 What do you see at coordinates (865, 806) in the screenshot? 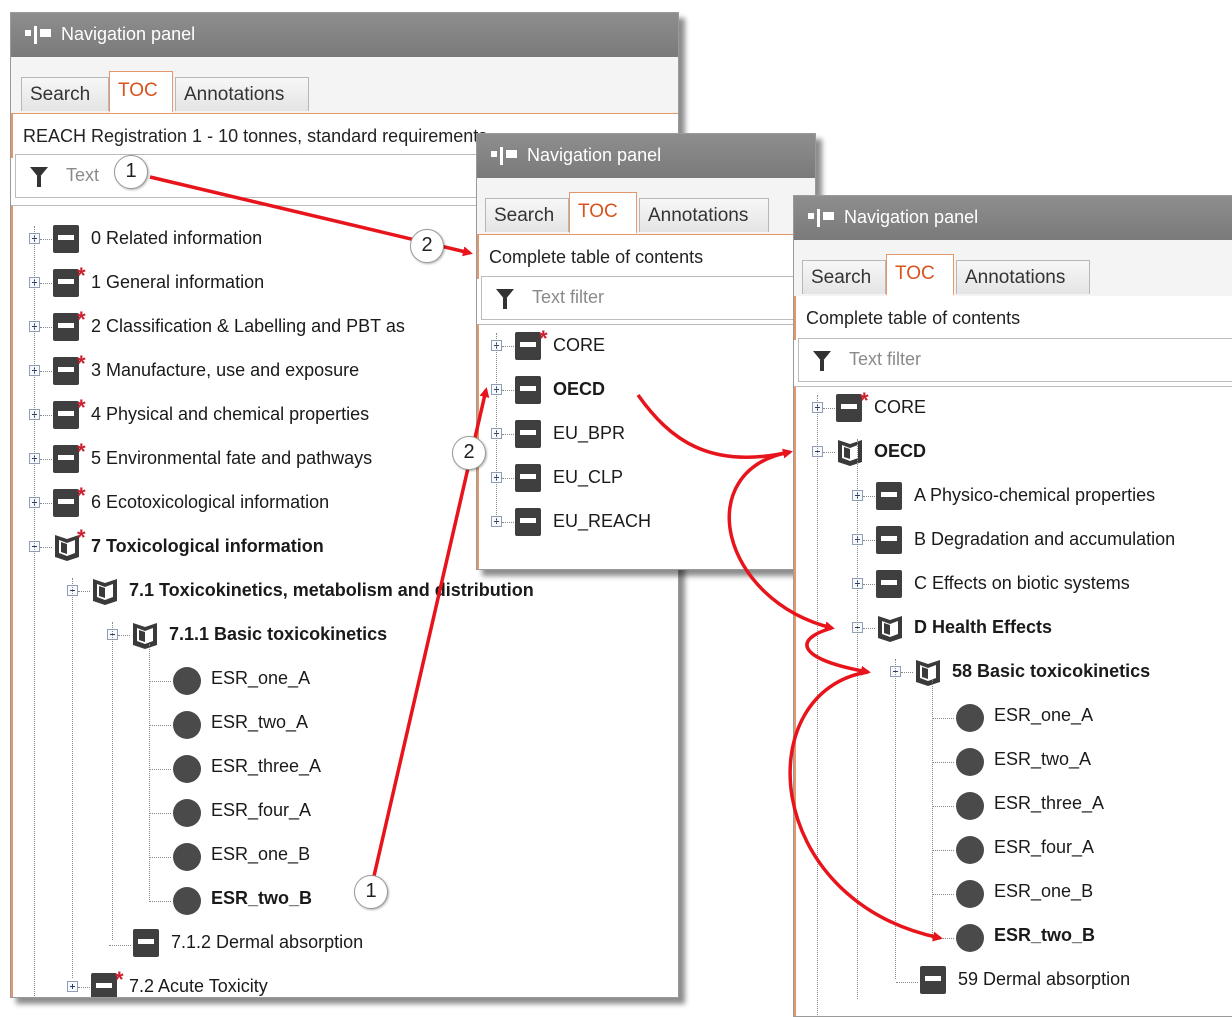
I see `arrow-esr-two-b` at bounding box center [865, 806].